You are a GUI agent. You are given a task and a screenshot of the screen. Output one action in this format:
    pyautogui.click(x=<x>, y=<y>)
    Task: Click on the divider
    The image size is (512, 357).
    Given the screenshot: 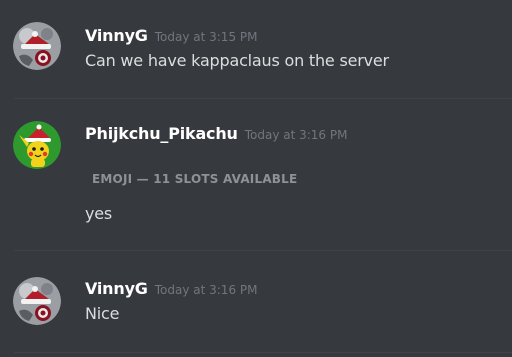 What is the action you would take?
    pyautogui.click(x=263, y=352)
    